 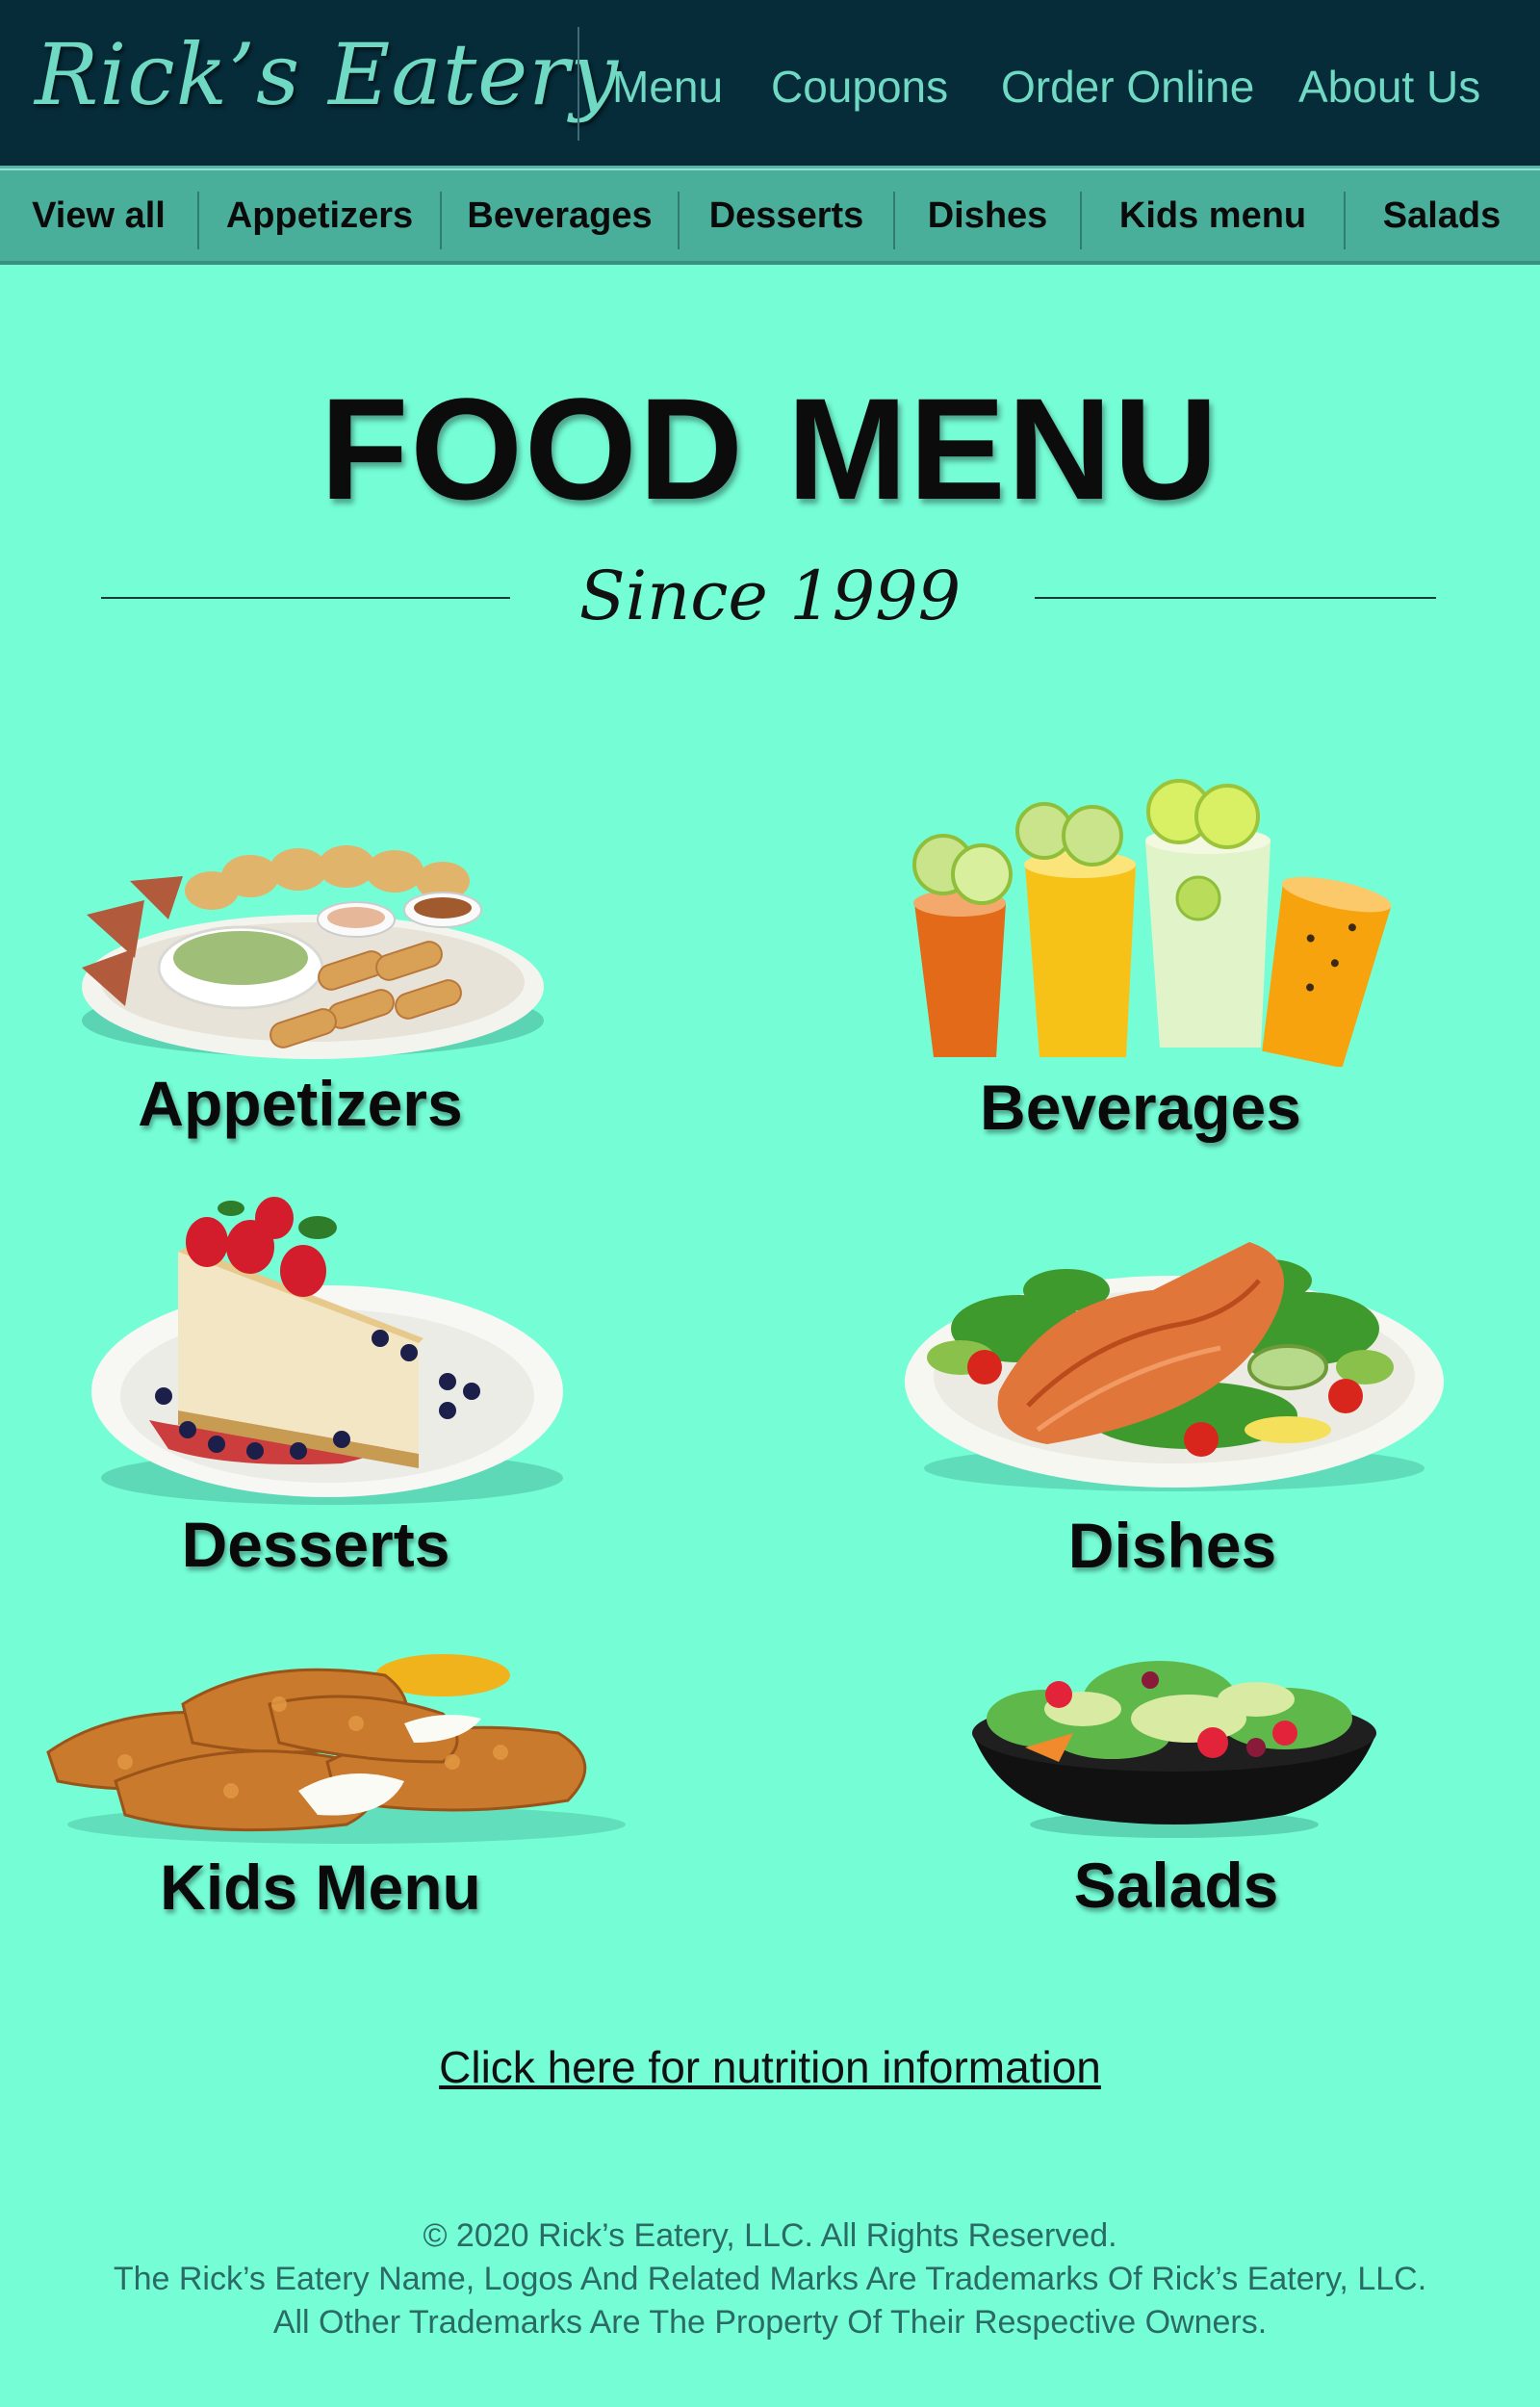 What do you see at coordinates (1442, 215) in the screenshot?
I see `category-salads: Salads` at bounding box center [1442, 215].